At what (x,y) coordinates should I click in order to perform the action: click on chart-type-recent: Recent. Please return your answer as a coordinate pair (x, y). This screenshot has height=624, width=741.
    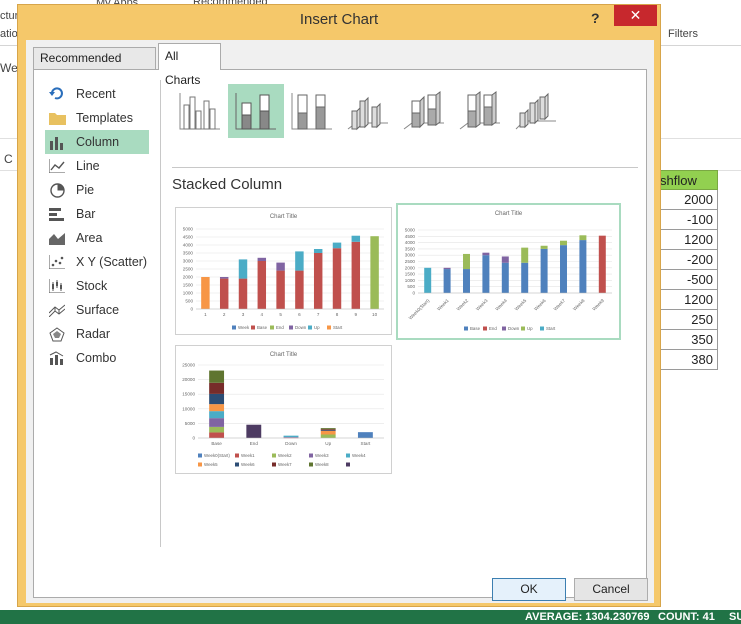
    Looking at the image, I should click on (97, 94).